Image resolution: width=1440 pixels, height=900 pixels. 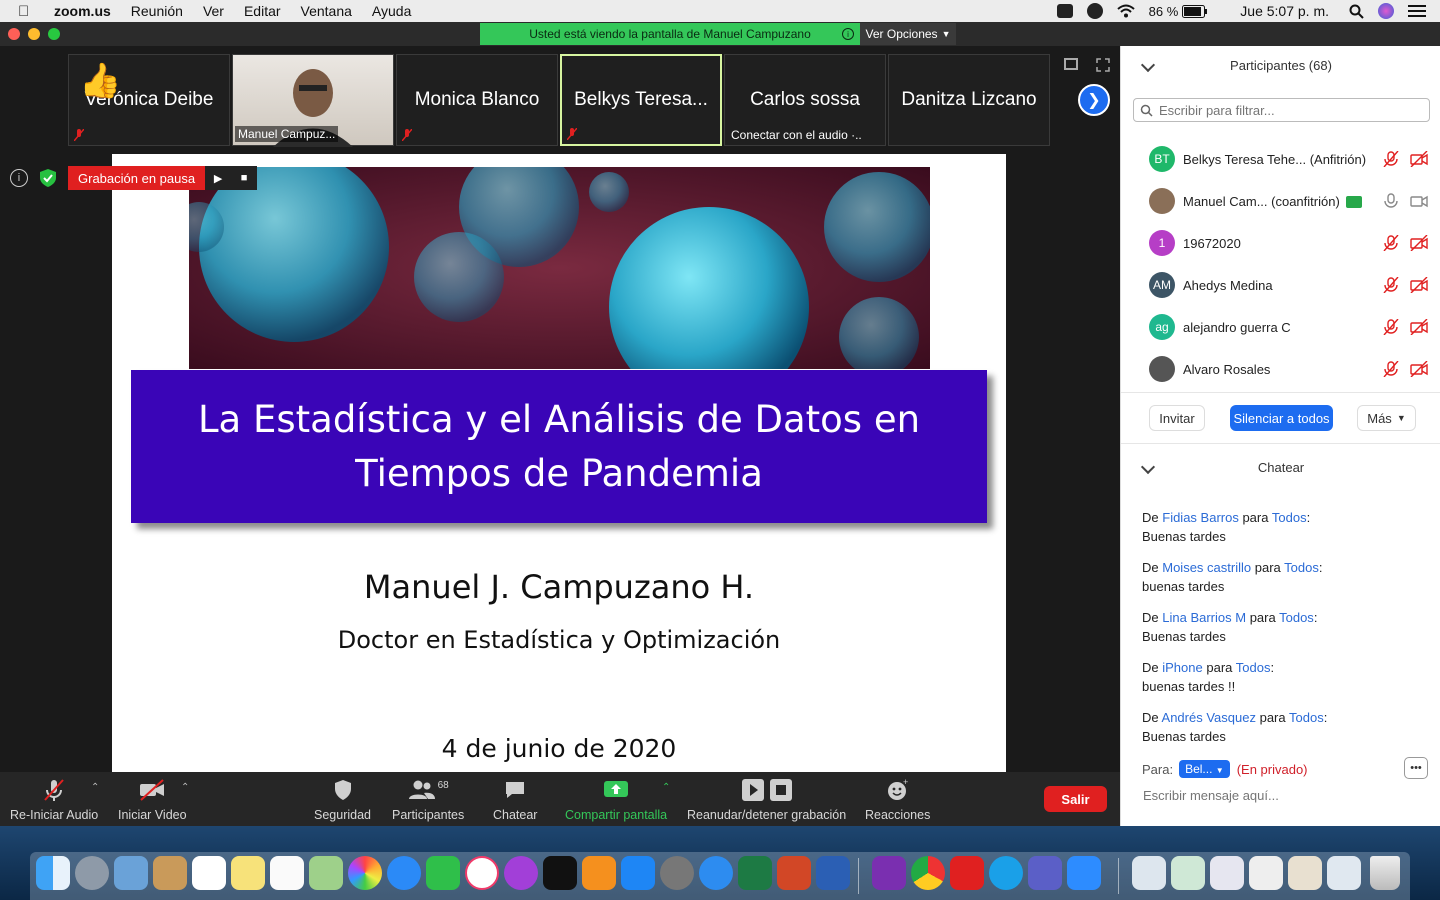 What do you see at coordinates (482, 873) in the screenshot?
I see `music-icon` at bounding box center [482, 873].